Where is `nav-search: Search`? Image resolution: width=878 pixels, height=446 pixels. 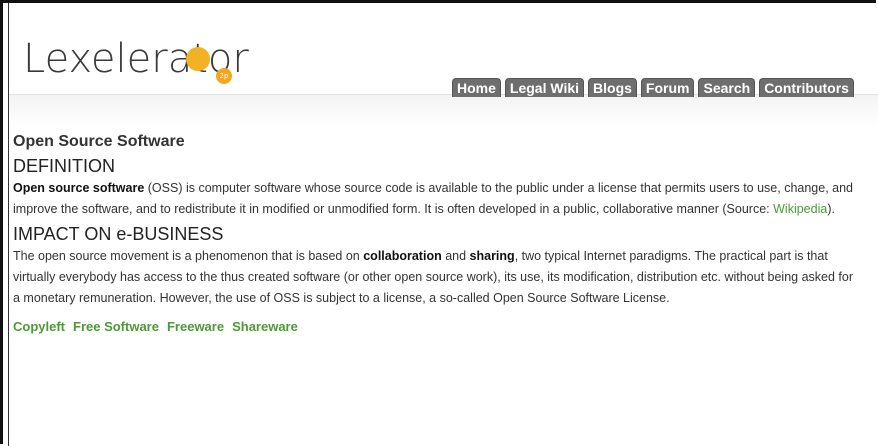 nav-search: Search is located at coordinates (727, 87).